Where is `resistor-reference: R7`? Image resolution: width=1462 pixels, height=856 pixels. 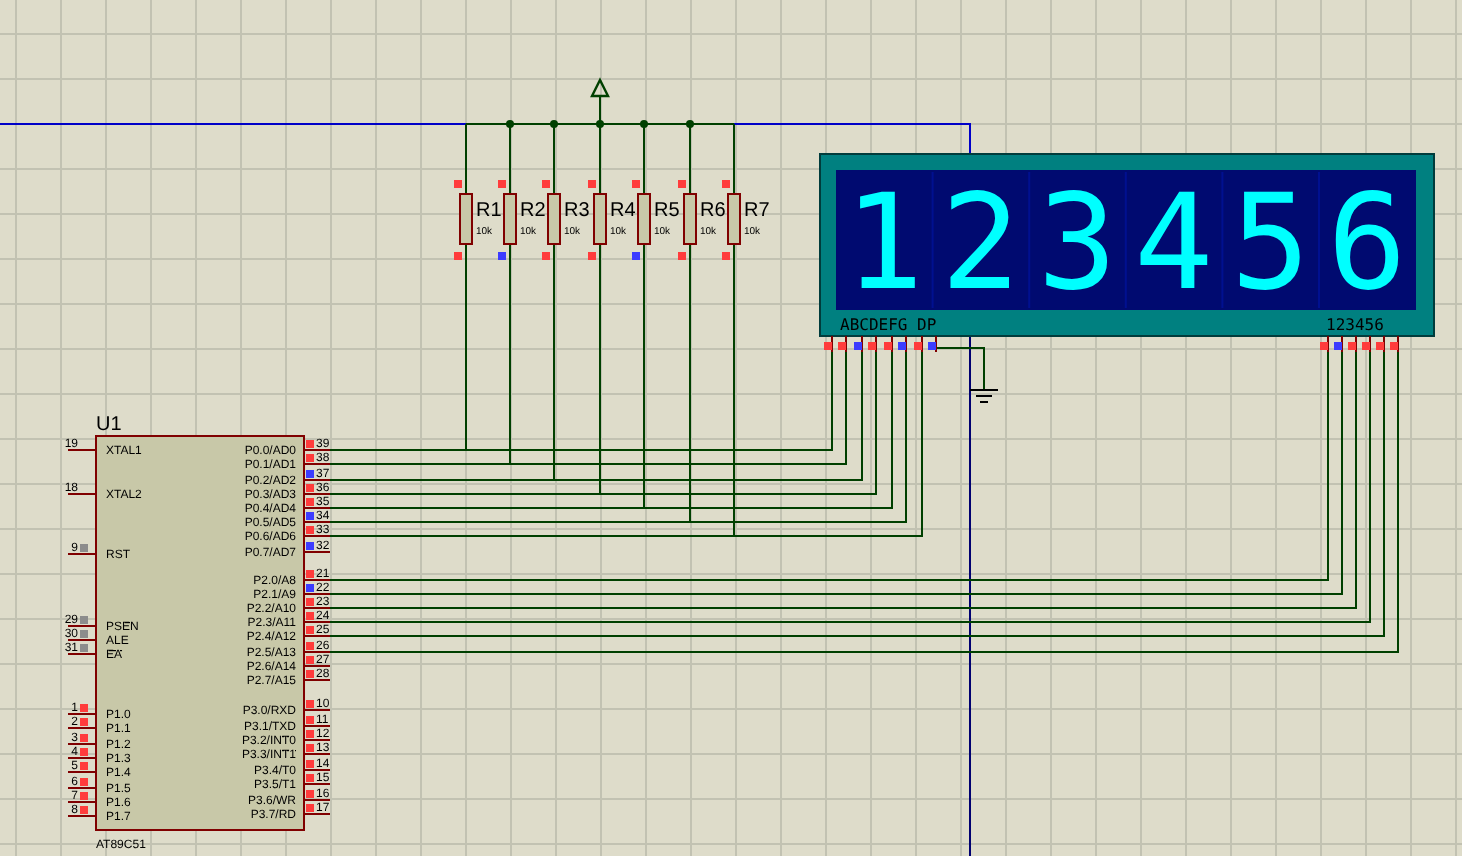
resistor-reference: R7 is located at coordinates (757, 211).